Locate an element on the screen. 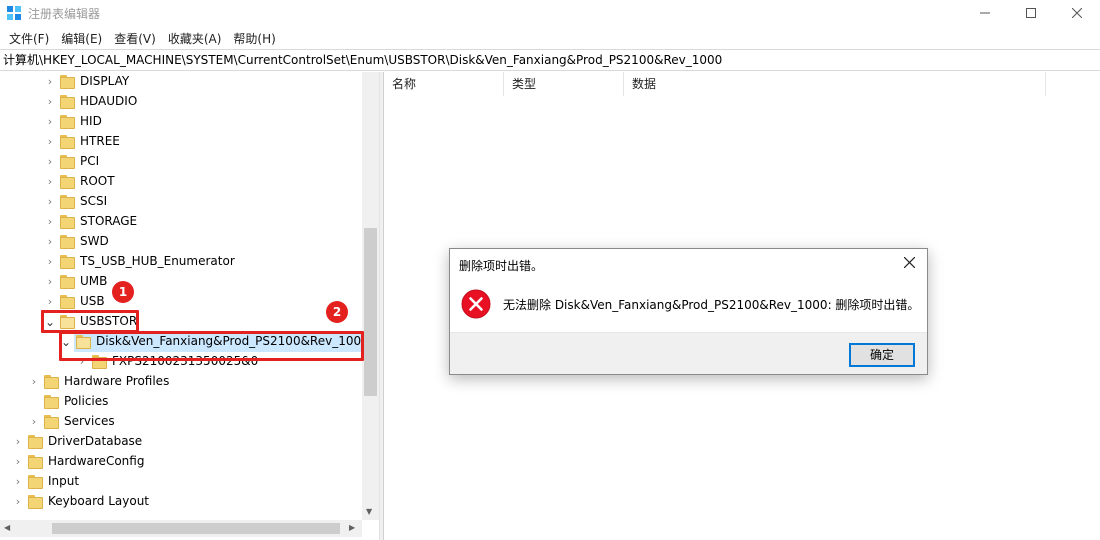 Image resolution: width=1100 pixels, height=540 pixels. annotation-badge-2: 2 is located at coordinates (337, 312).